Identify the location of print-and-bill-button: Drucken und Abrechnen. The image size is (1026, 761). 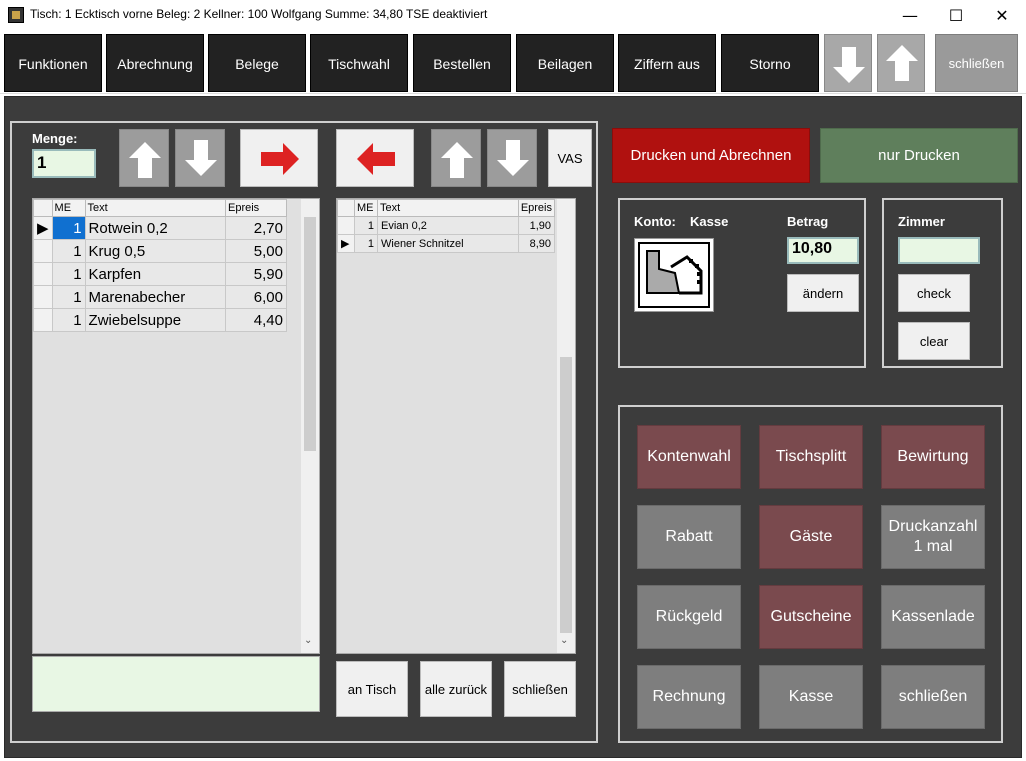
(711, 155).